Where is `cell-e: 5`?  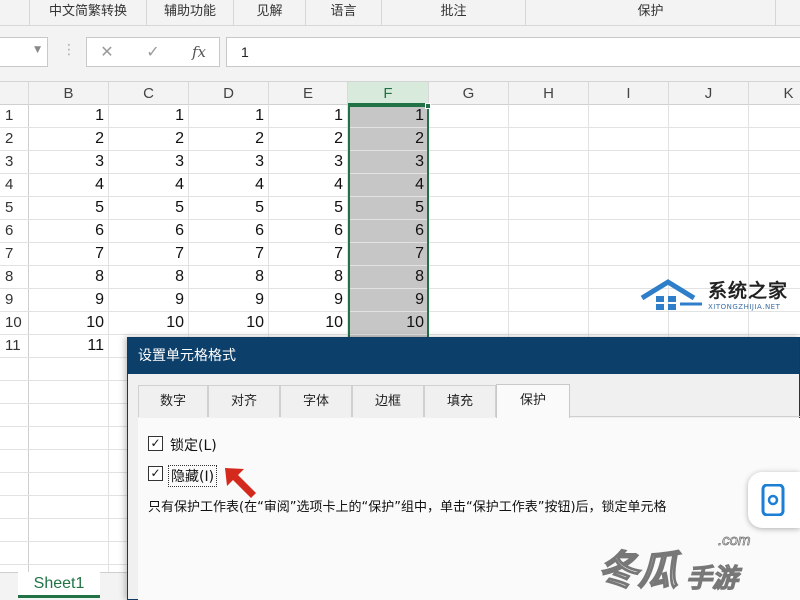 cell-e: 5 is located at coordinates (308, 208).